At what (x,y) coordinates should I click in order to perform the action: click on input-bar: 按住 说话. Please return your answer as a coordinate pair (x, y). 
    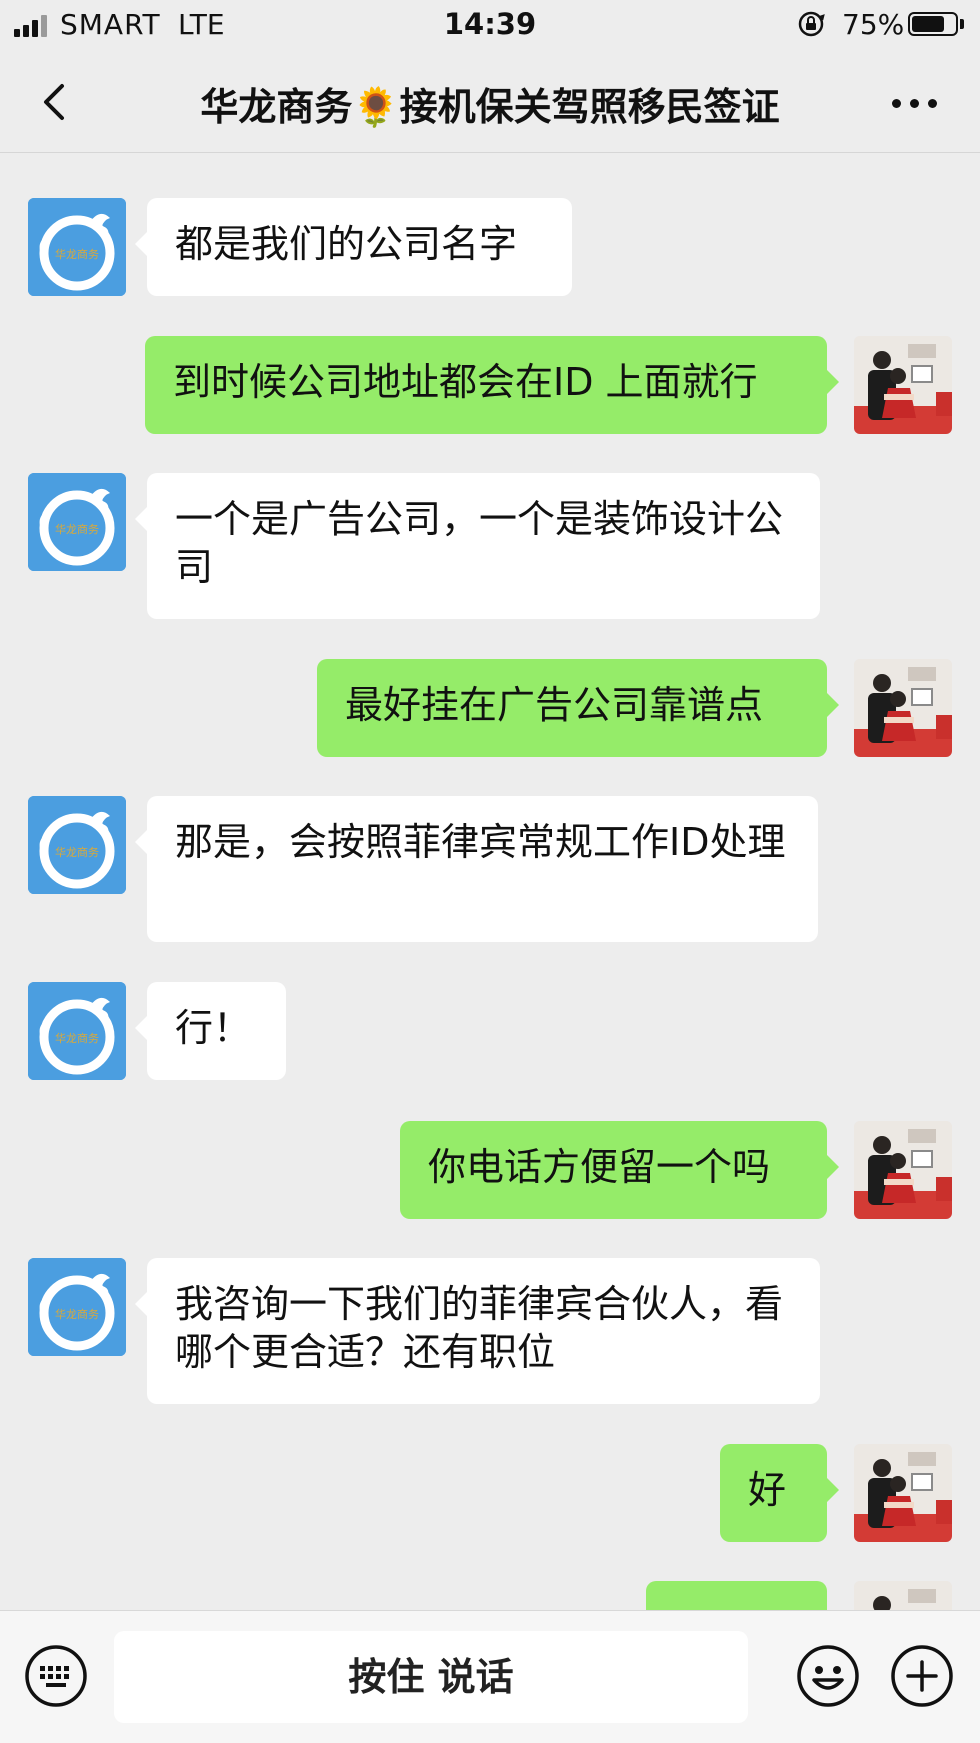
    Looking at the image, I should click on (490, 1676).